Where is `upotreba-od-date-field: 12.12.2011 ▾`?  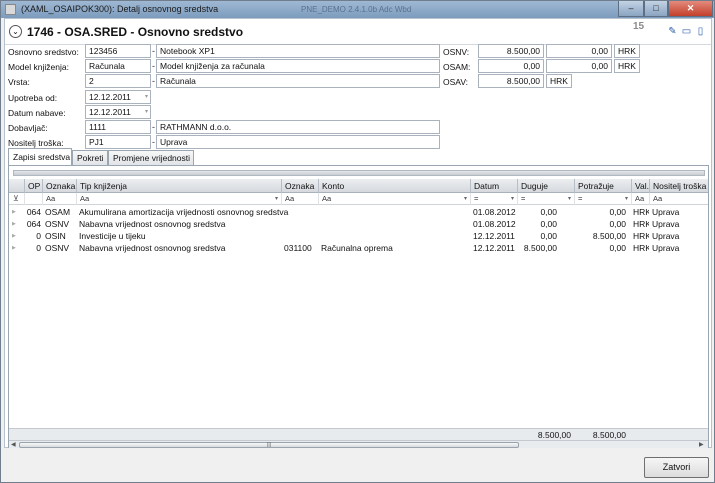
upotreba-od-date-field: 12.12.2011 ▾ is located at coordinates (118, 97).